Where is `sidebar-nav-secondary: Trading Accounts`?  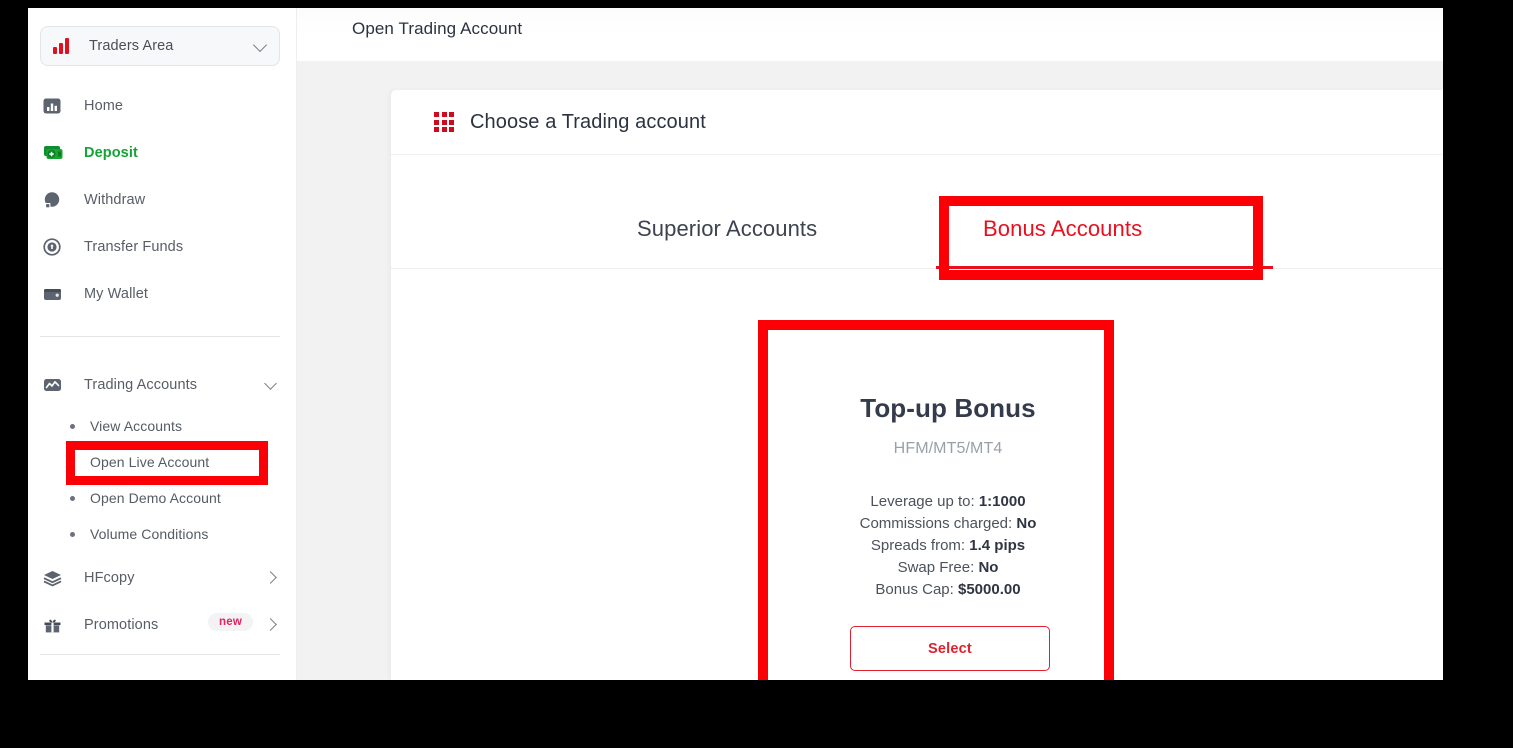 sidebar-nav-secondary: Trading Accounts is located at coordinates (162, 384).